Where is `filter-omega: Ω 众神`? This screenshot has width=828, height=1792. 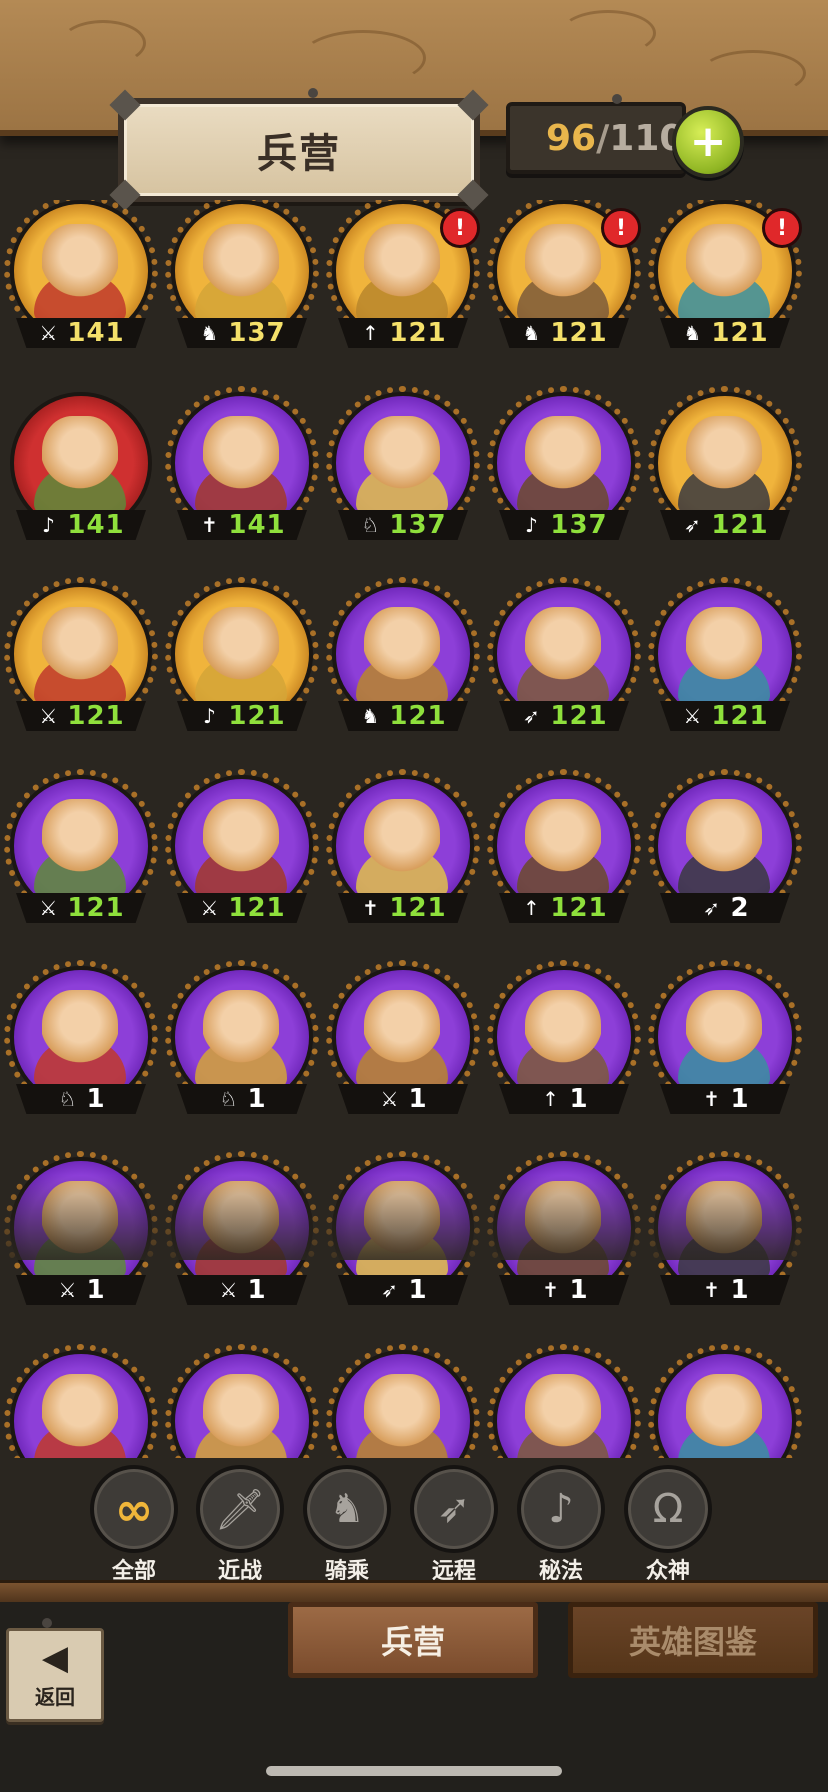 filter-omega: Ω 众神 is located at coordinates (668, 1525).